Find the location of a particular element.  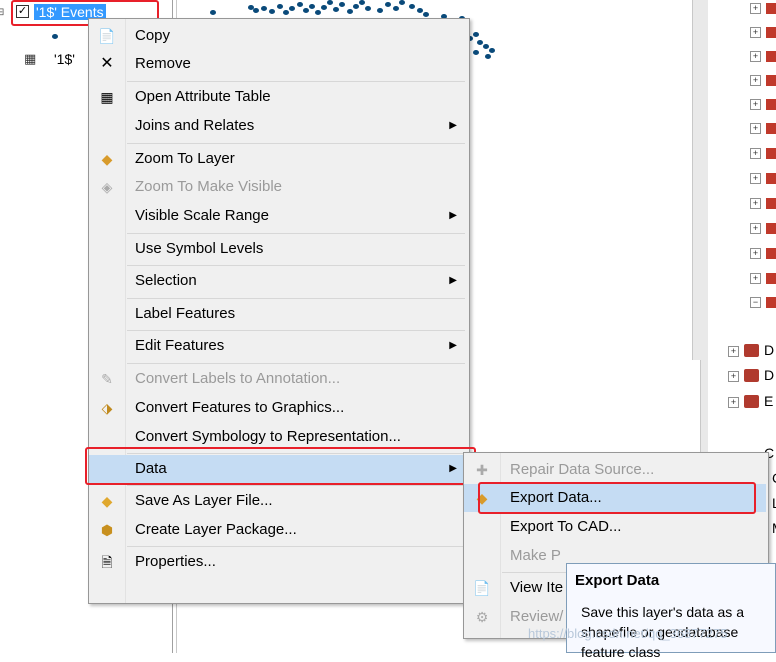

menu-item-use-symbol-levels: Use Symbol Levels is located at coordinates (278, 249).